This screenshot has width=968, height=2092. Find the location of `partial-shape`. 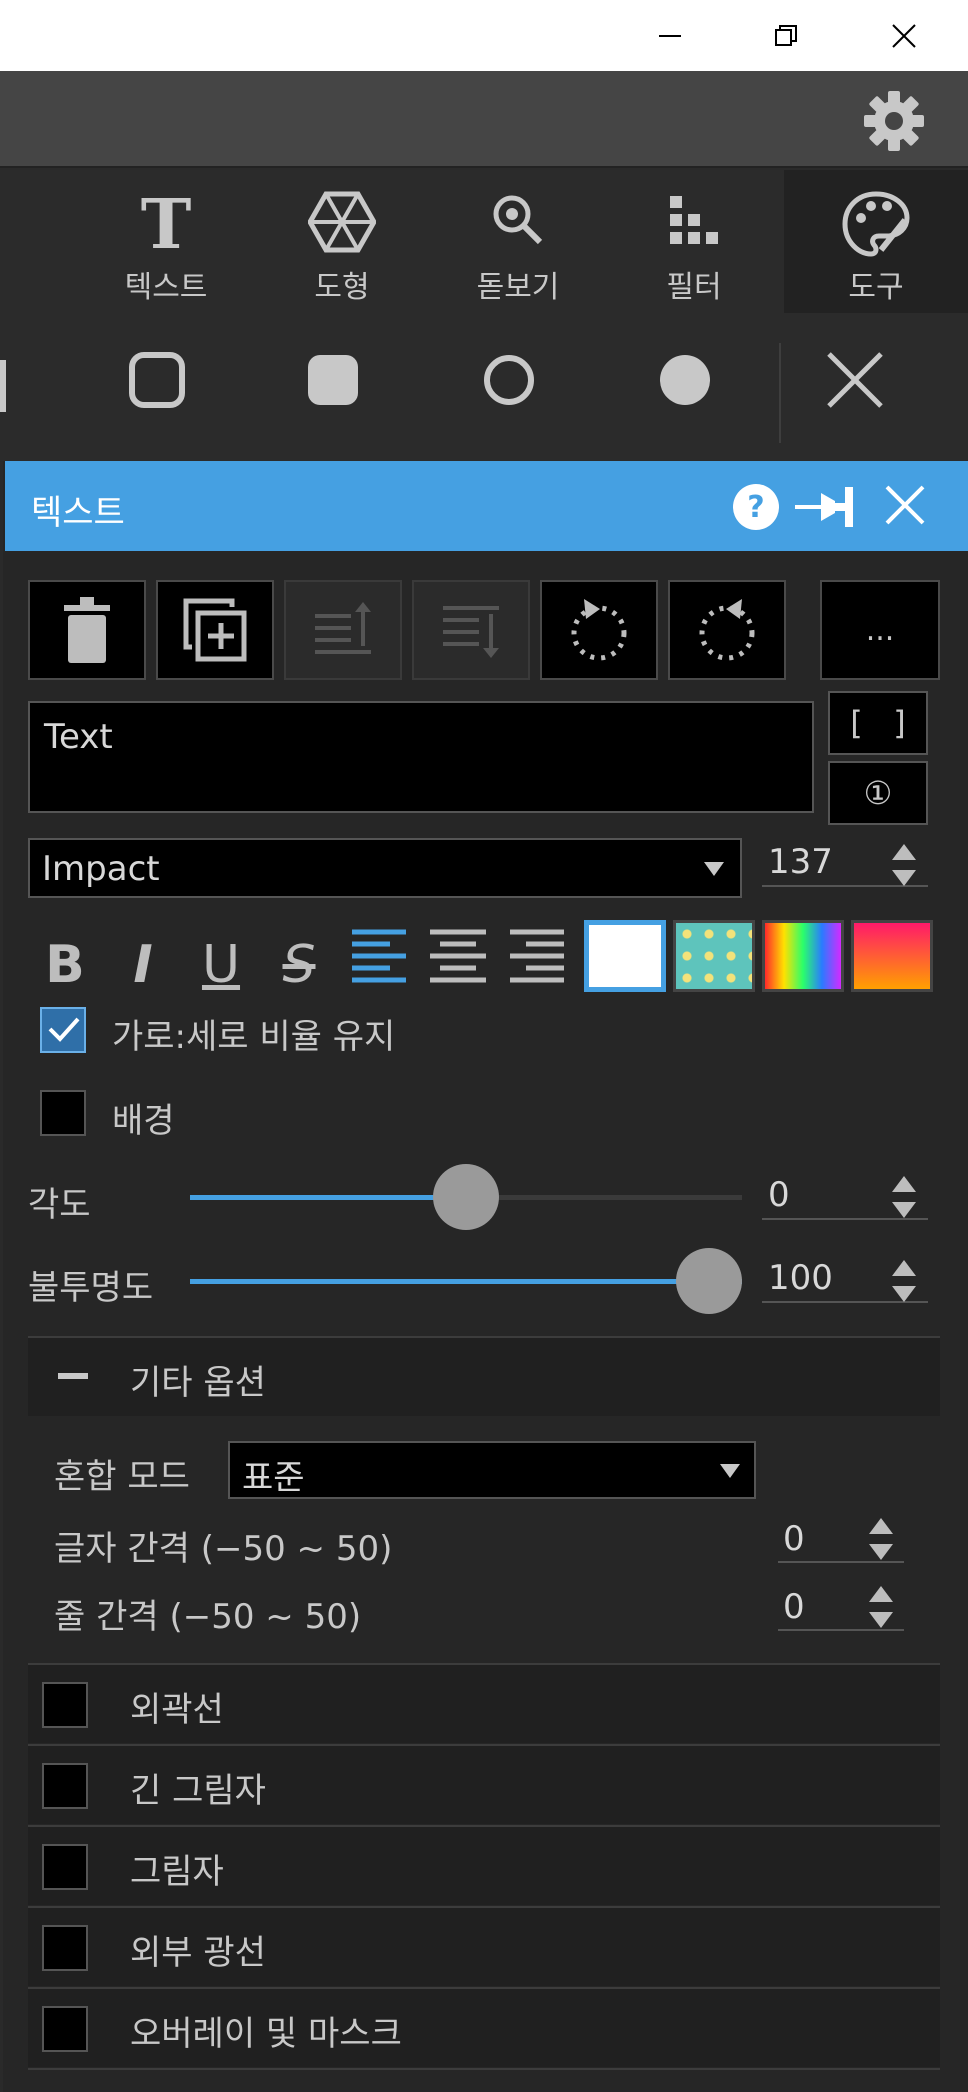

partial-shape is located at coordinates (3, 386).